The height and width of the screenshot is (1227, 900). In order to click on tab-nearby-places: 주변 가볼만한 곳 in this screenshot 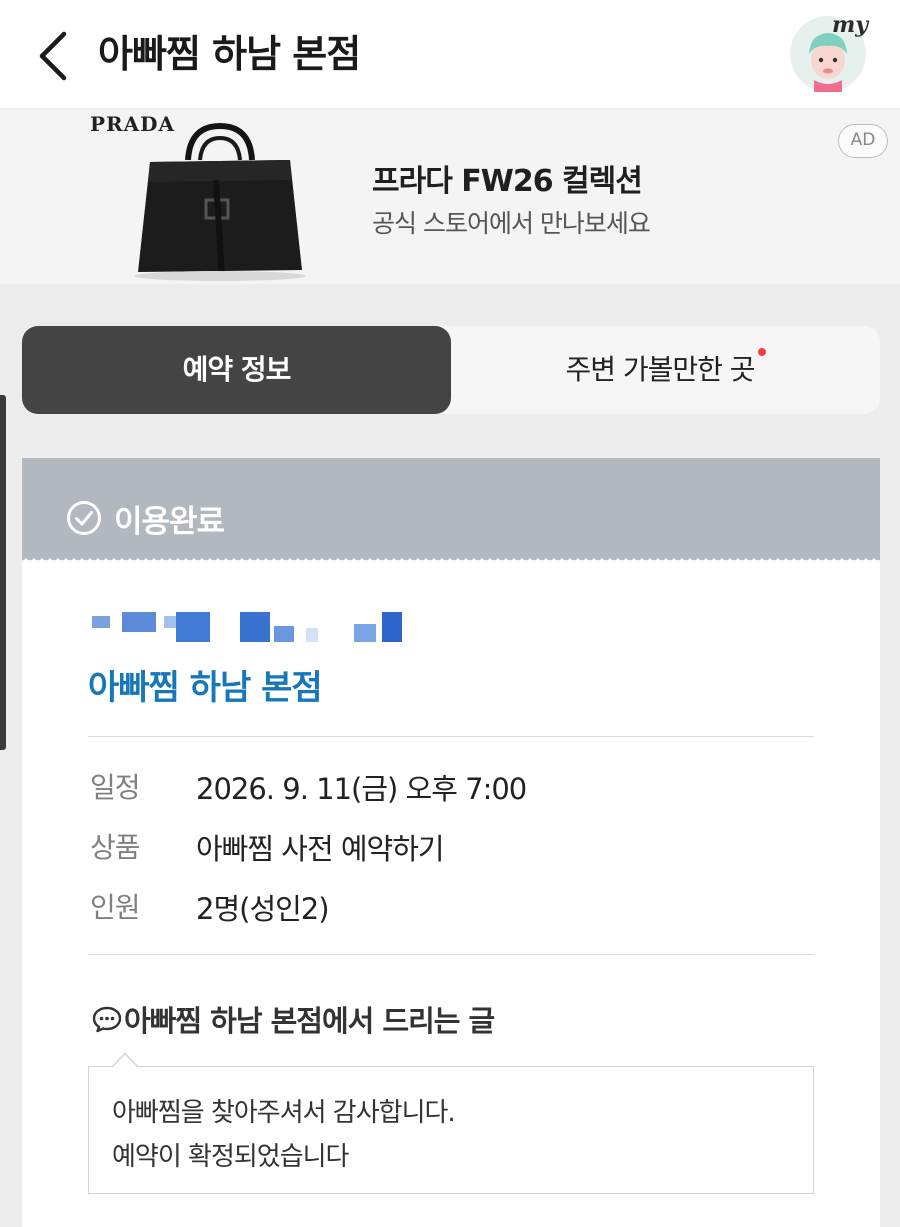, I will do `click(665, 370)`.